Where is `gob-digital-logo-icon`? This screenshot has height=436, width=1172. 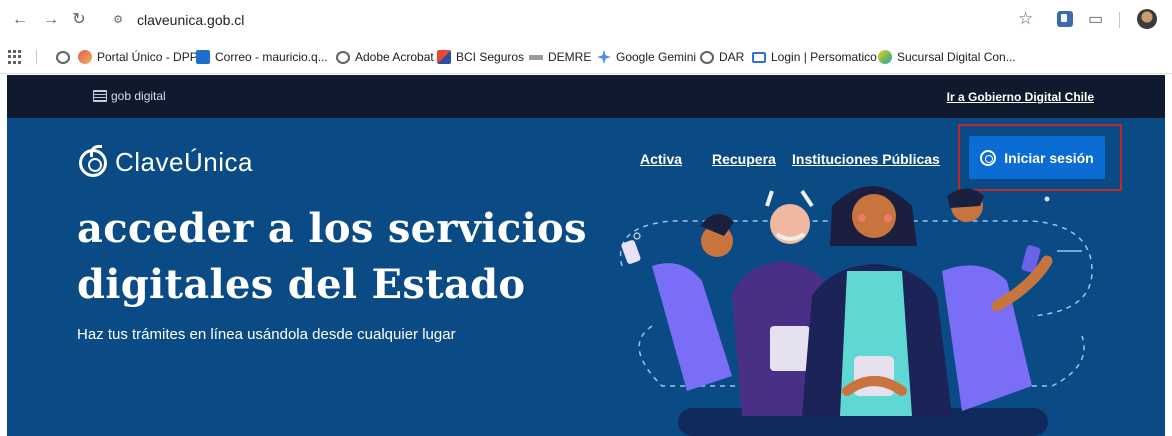
gob-digital-logo-icon is located at coordinates (100, 96).